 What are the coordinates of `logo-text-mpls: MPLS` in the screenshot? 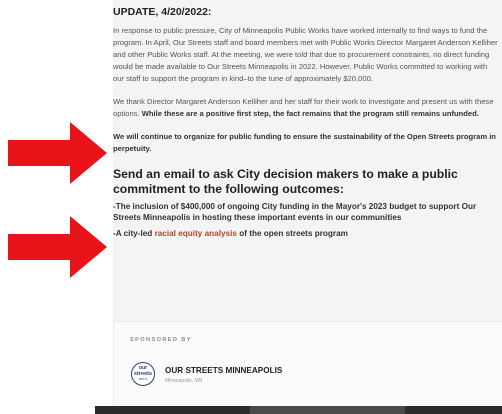 It's located at (143, 379).